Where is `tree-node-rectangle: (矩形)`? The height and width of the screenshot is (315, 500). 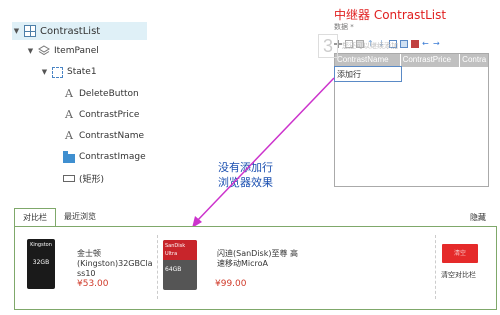 tree-node-rectangle: (矩形) is located at coordinates (82, 178).